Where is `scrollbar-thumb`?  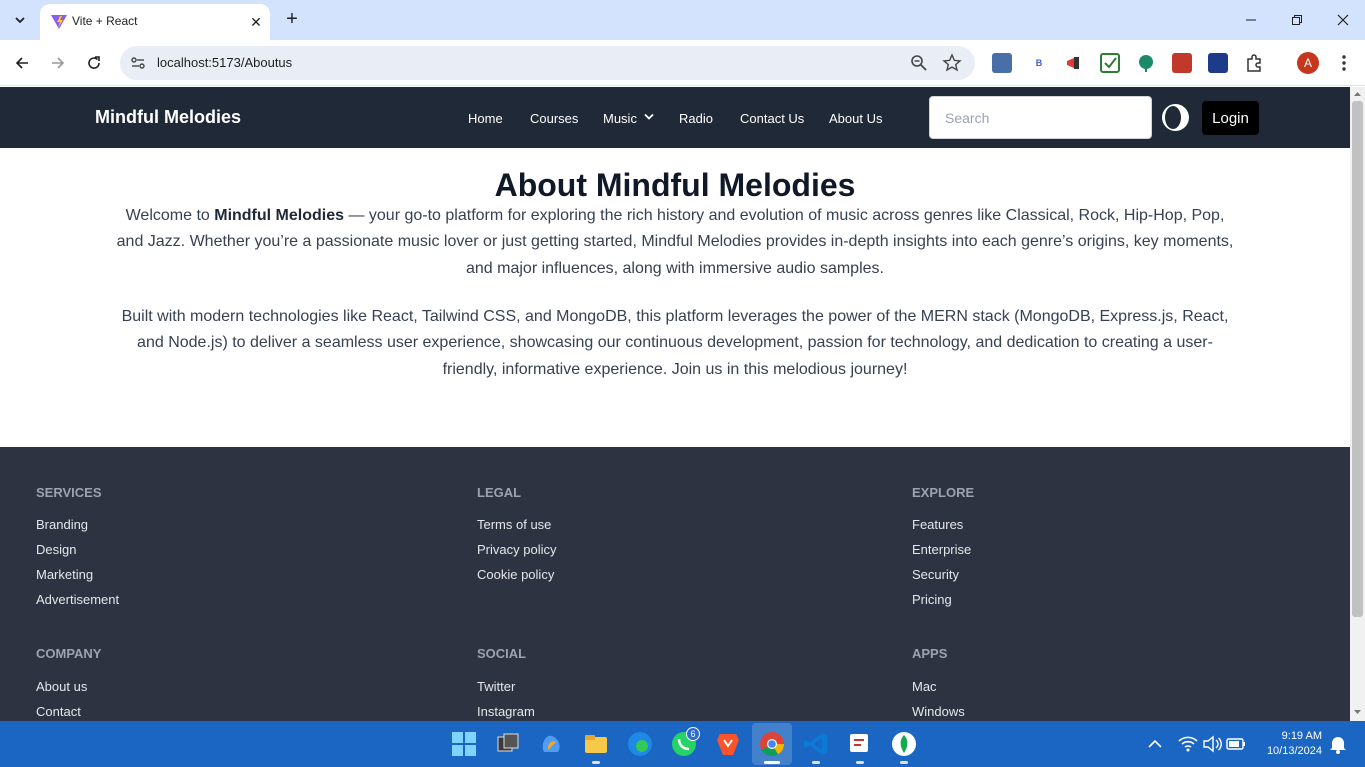
scrollbar-thumb is located at coordinates (1357, 359).